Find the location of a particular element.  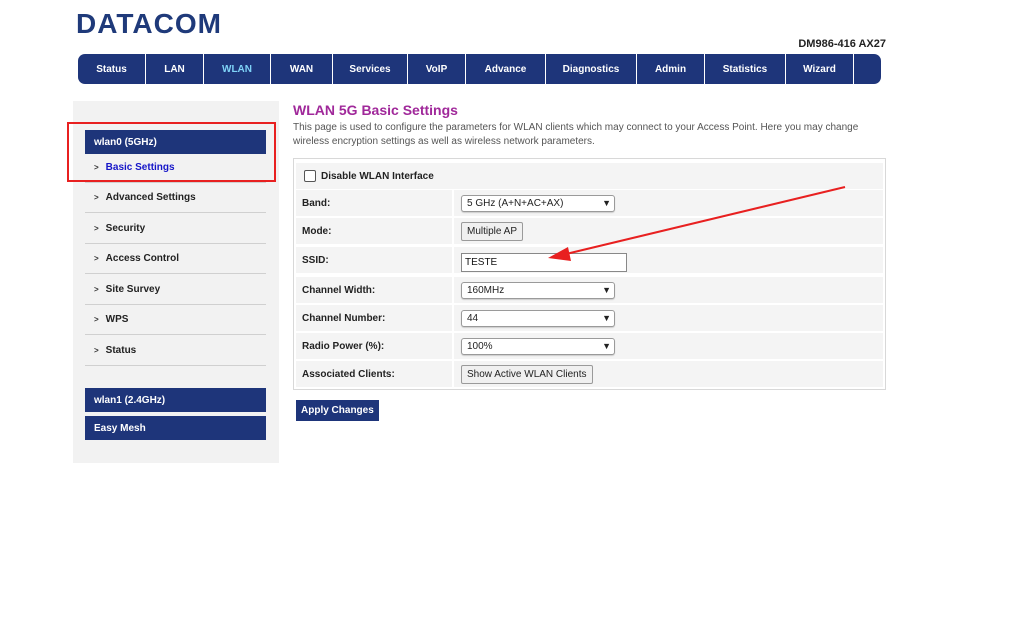

annotation-arrow-icon is located at coordinates (697, 223).